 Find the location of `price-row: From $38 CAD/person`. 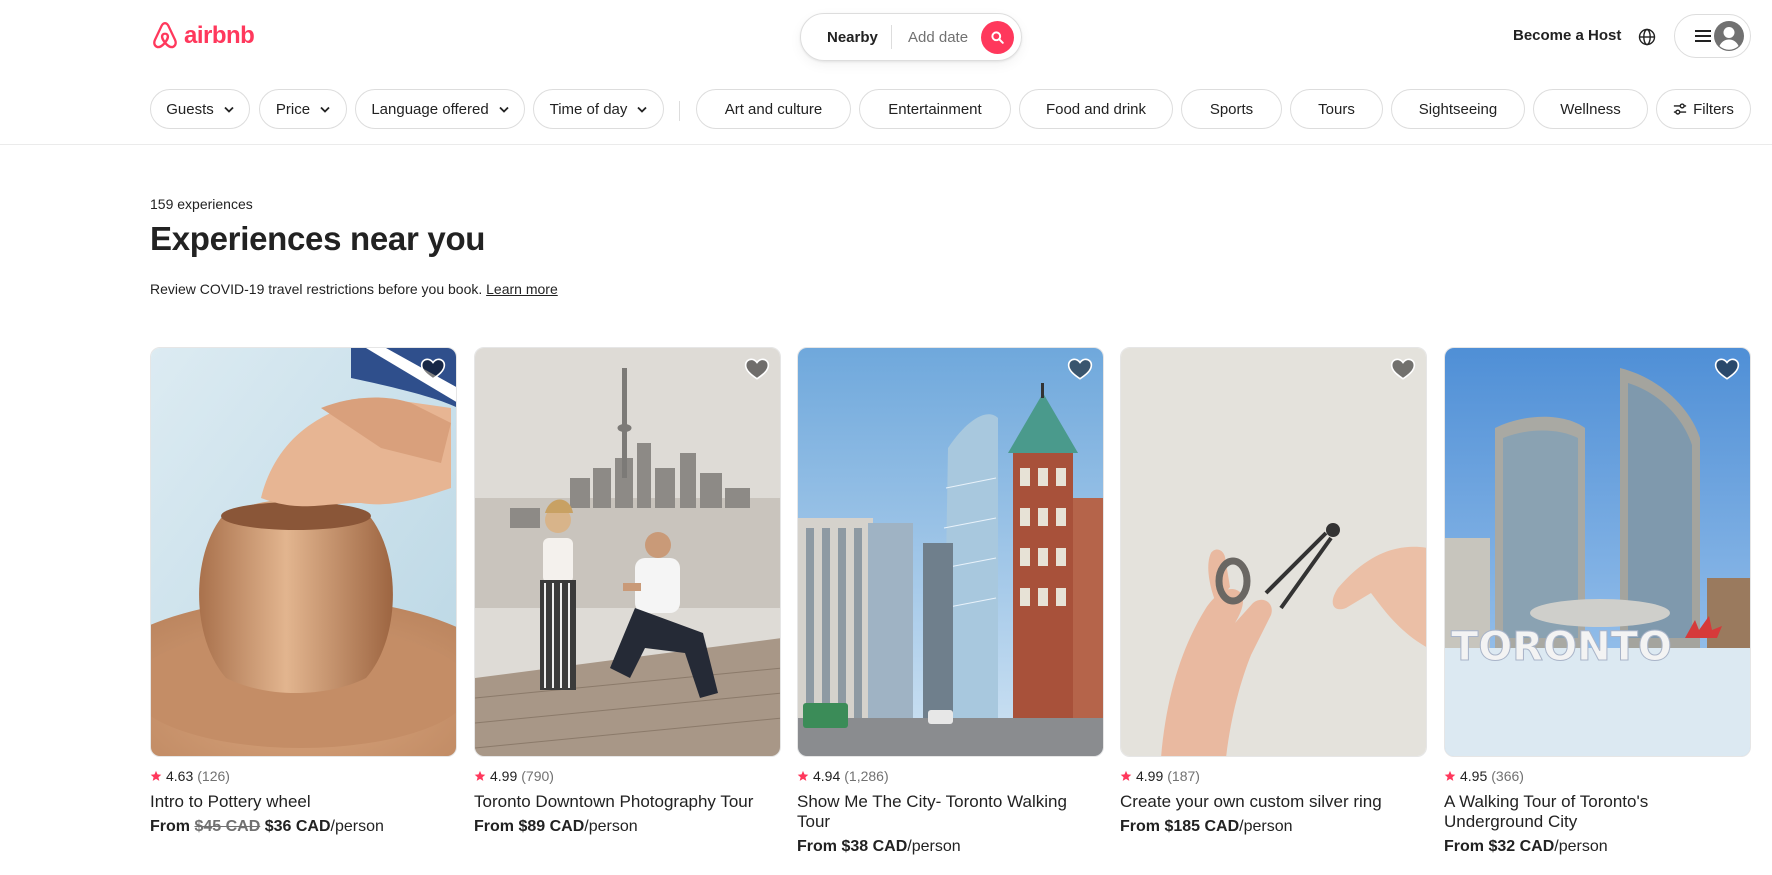

price-row: From $38 CAD/person is located at coordinates (950, 847).